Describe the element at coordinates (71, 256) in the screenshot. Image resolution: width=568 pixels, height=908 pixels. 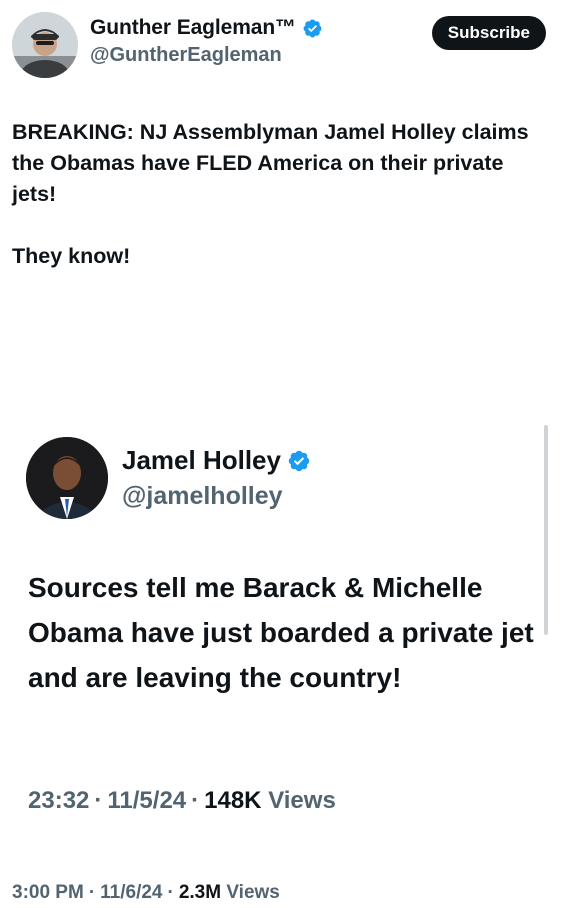
I see `post-text-paragraph-2: They know!` at that location.